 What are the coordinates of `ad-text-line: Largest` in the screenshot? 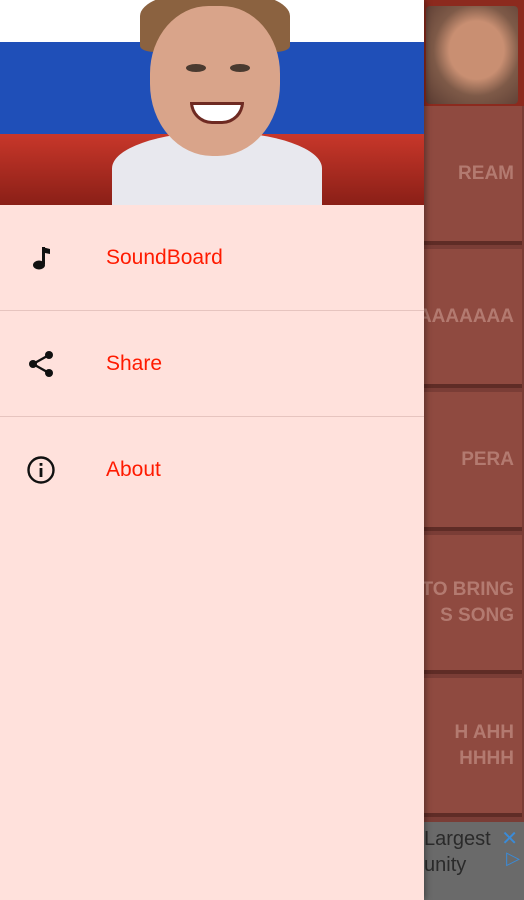 It's located at (457, 839).